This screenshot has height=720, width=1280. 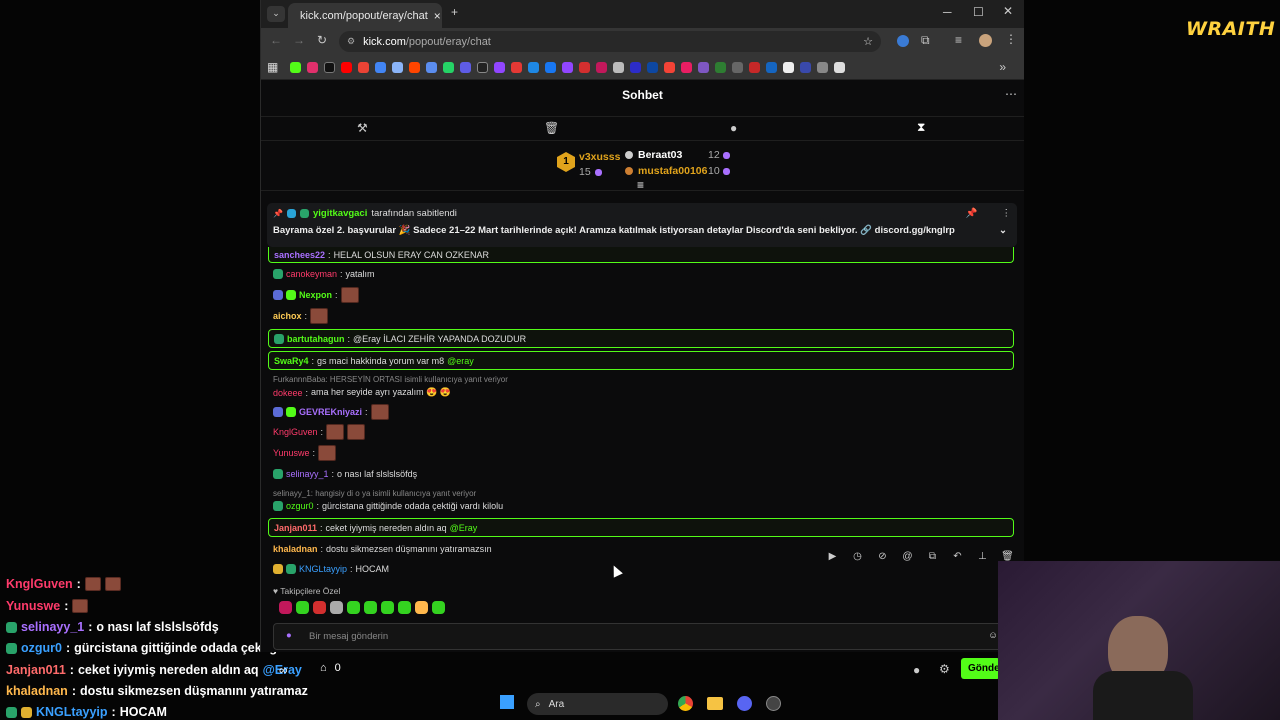 What do you see at coordinates (415, 67) in the screenshot?
I see `bookmark-reddit-icon` at bounding box center [415, 67].